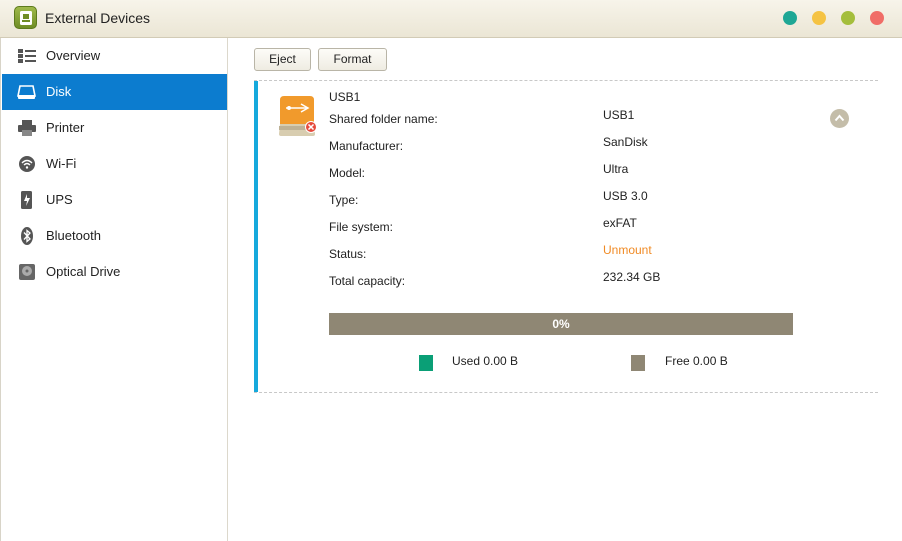 The height and width of the screenshot is (541, 902). Describe the element at coordinates (27, 56) in the screenshot. I see `overview-icon` at that location.